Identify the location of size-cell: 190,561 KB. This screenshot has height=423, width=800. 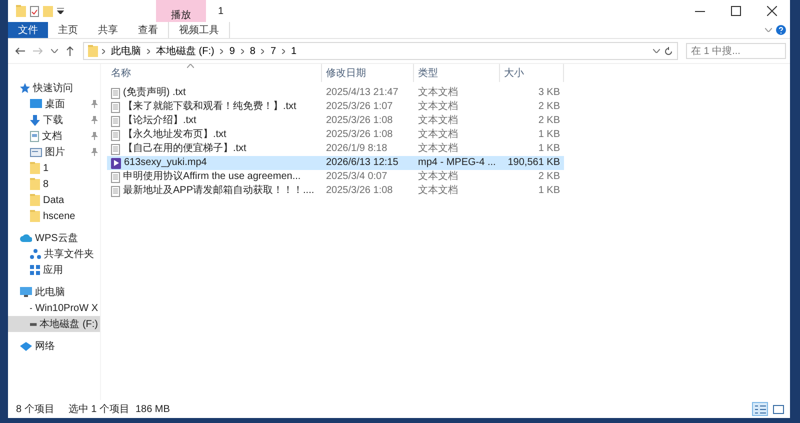
(532, 163).